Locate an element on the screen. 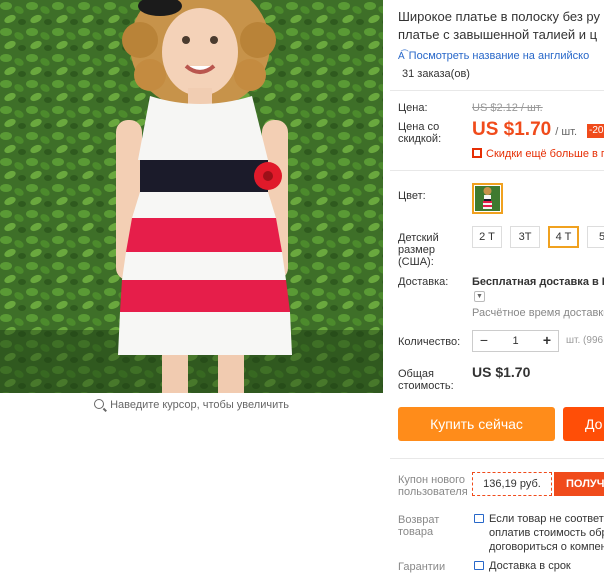 This screenshot has height=573, width=604. return-policy-line-1: Если товар не соответс is located at coordinates (546, 519).